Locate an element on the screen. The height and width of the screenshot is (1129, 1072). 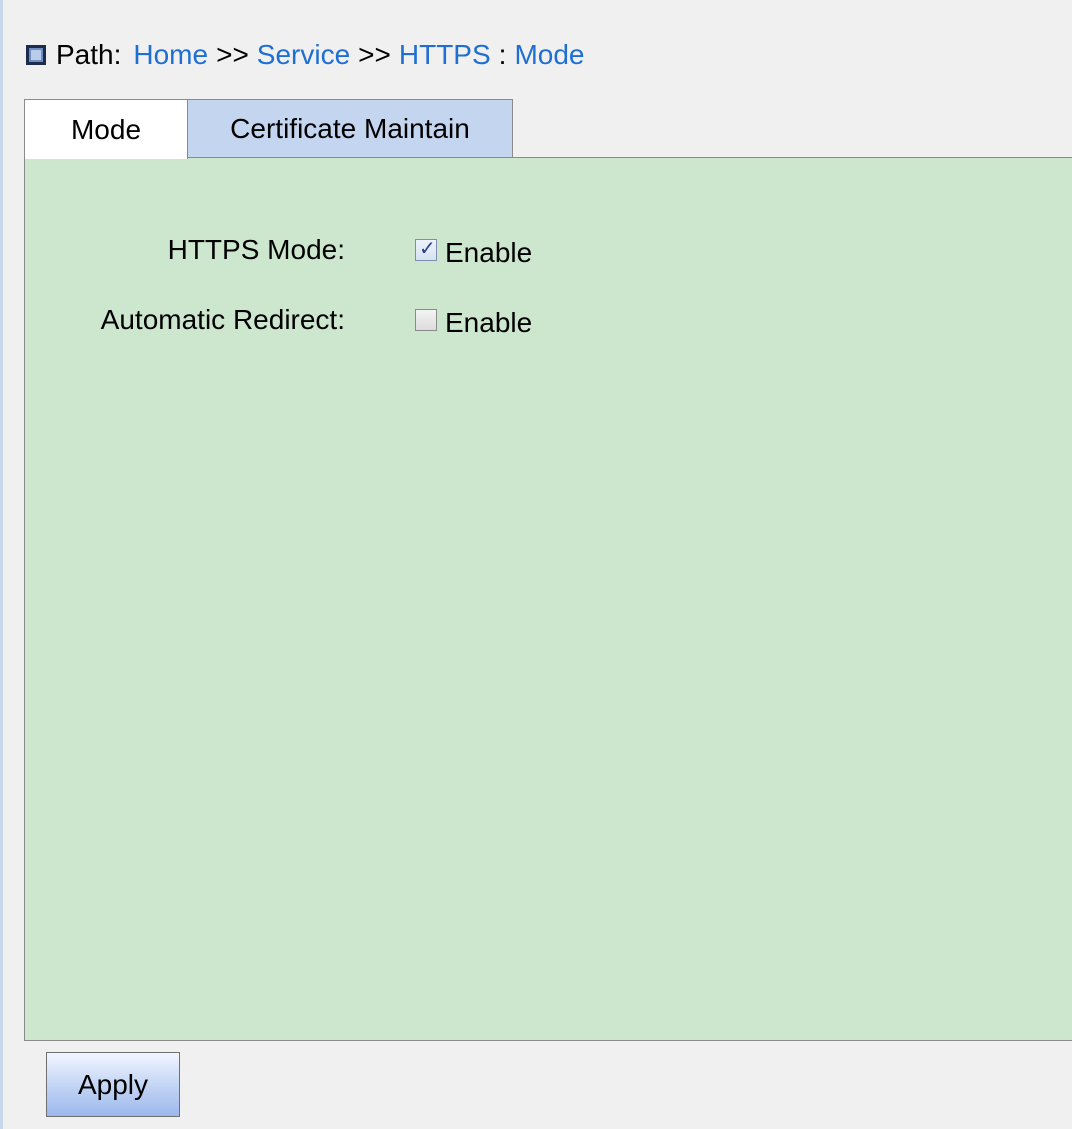
frame-left-border is located at coordinates (1, 564).